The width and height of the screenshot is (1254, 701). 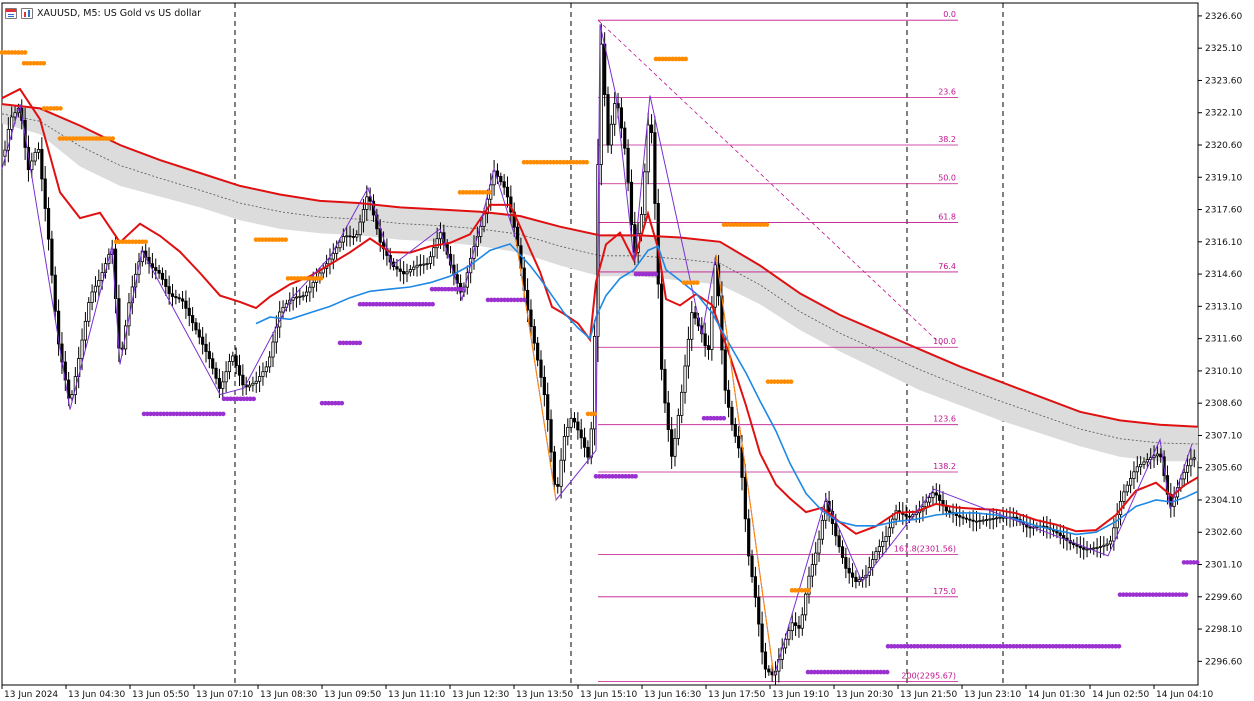 What do you see at coordinates (11, 13) in the screenshot?
I see `chart-window-icon` at bounding box center [11, 13].